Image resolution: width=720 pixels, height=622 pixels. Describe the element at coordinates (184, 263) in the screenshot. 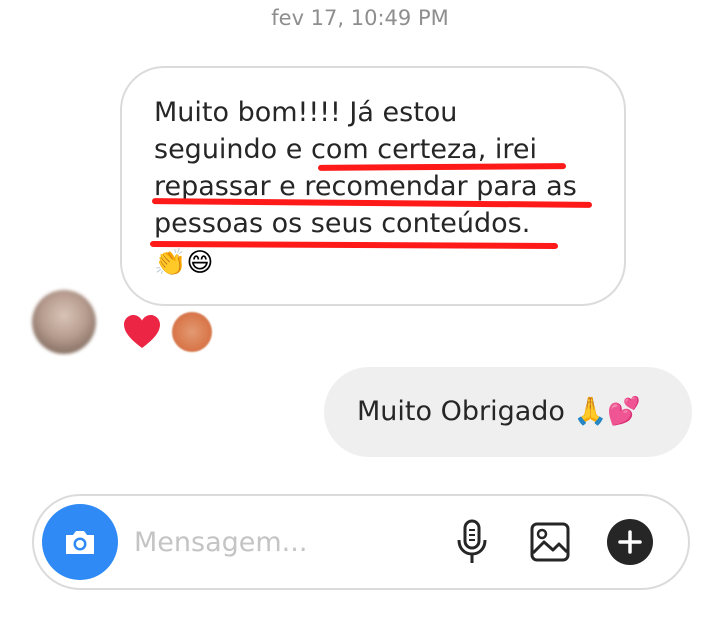

I see `incoming-message-emojis: 👏😄` at that location.